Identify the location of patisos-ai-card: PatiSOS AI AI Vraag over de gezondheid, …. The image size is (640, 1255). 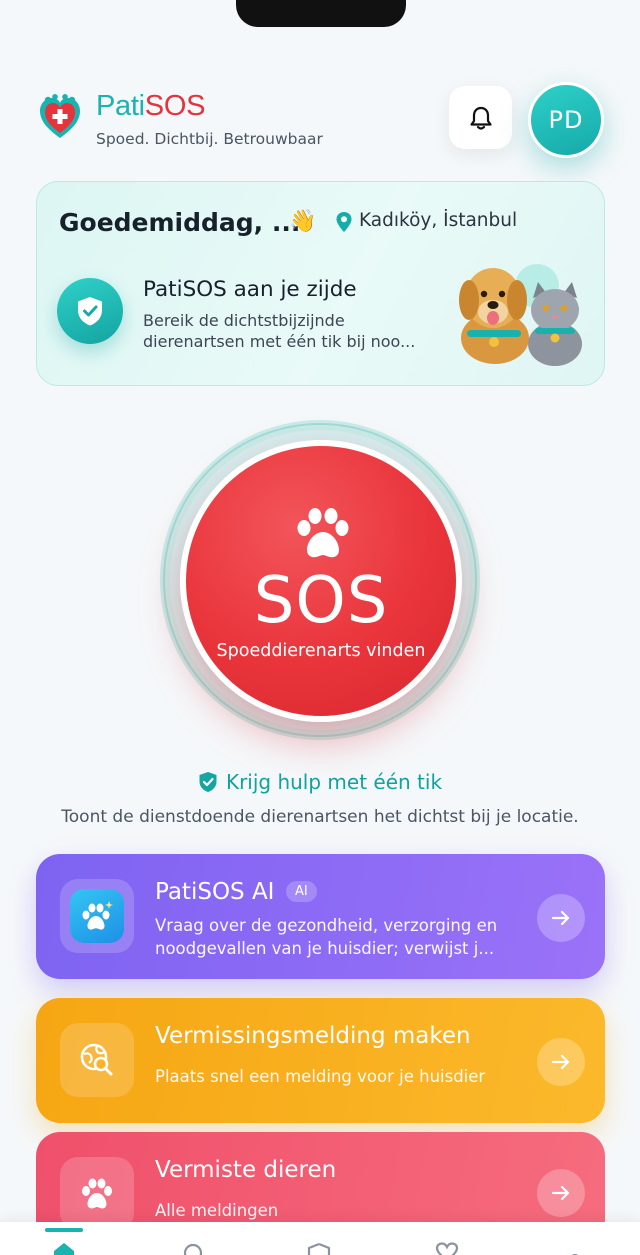
(320, 916).